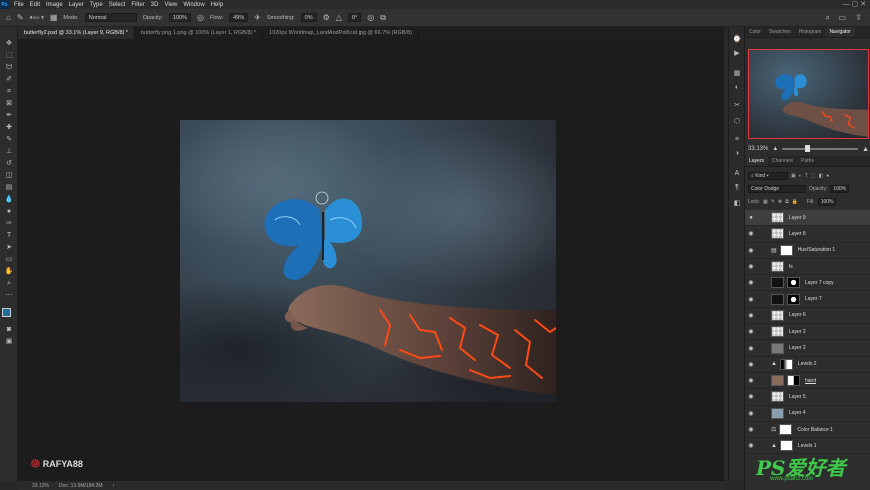 This screenshot has width=870, height=490. I want to click on lock-pixels-icon: ✎, so click(773, 202).